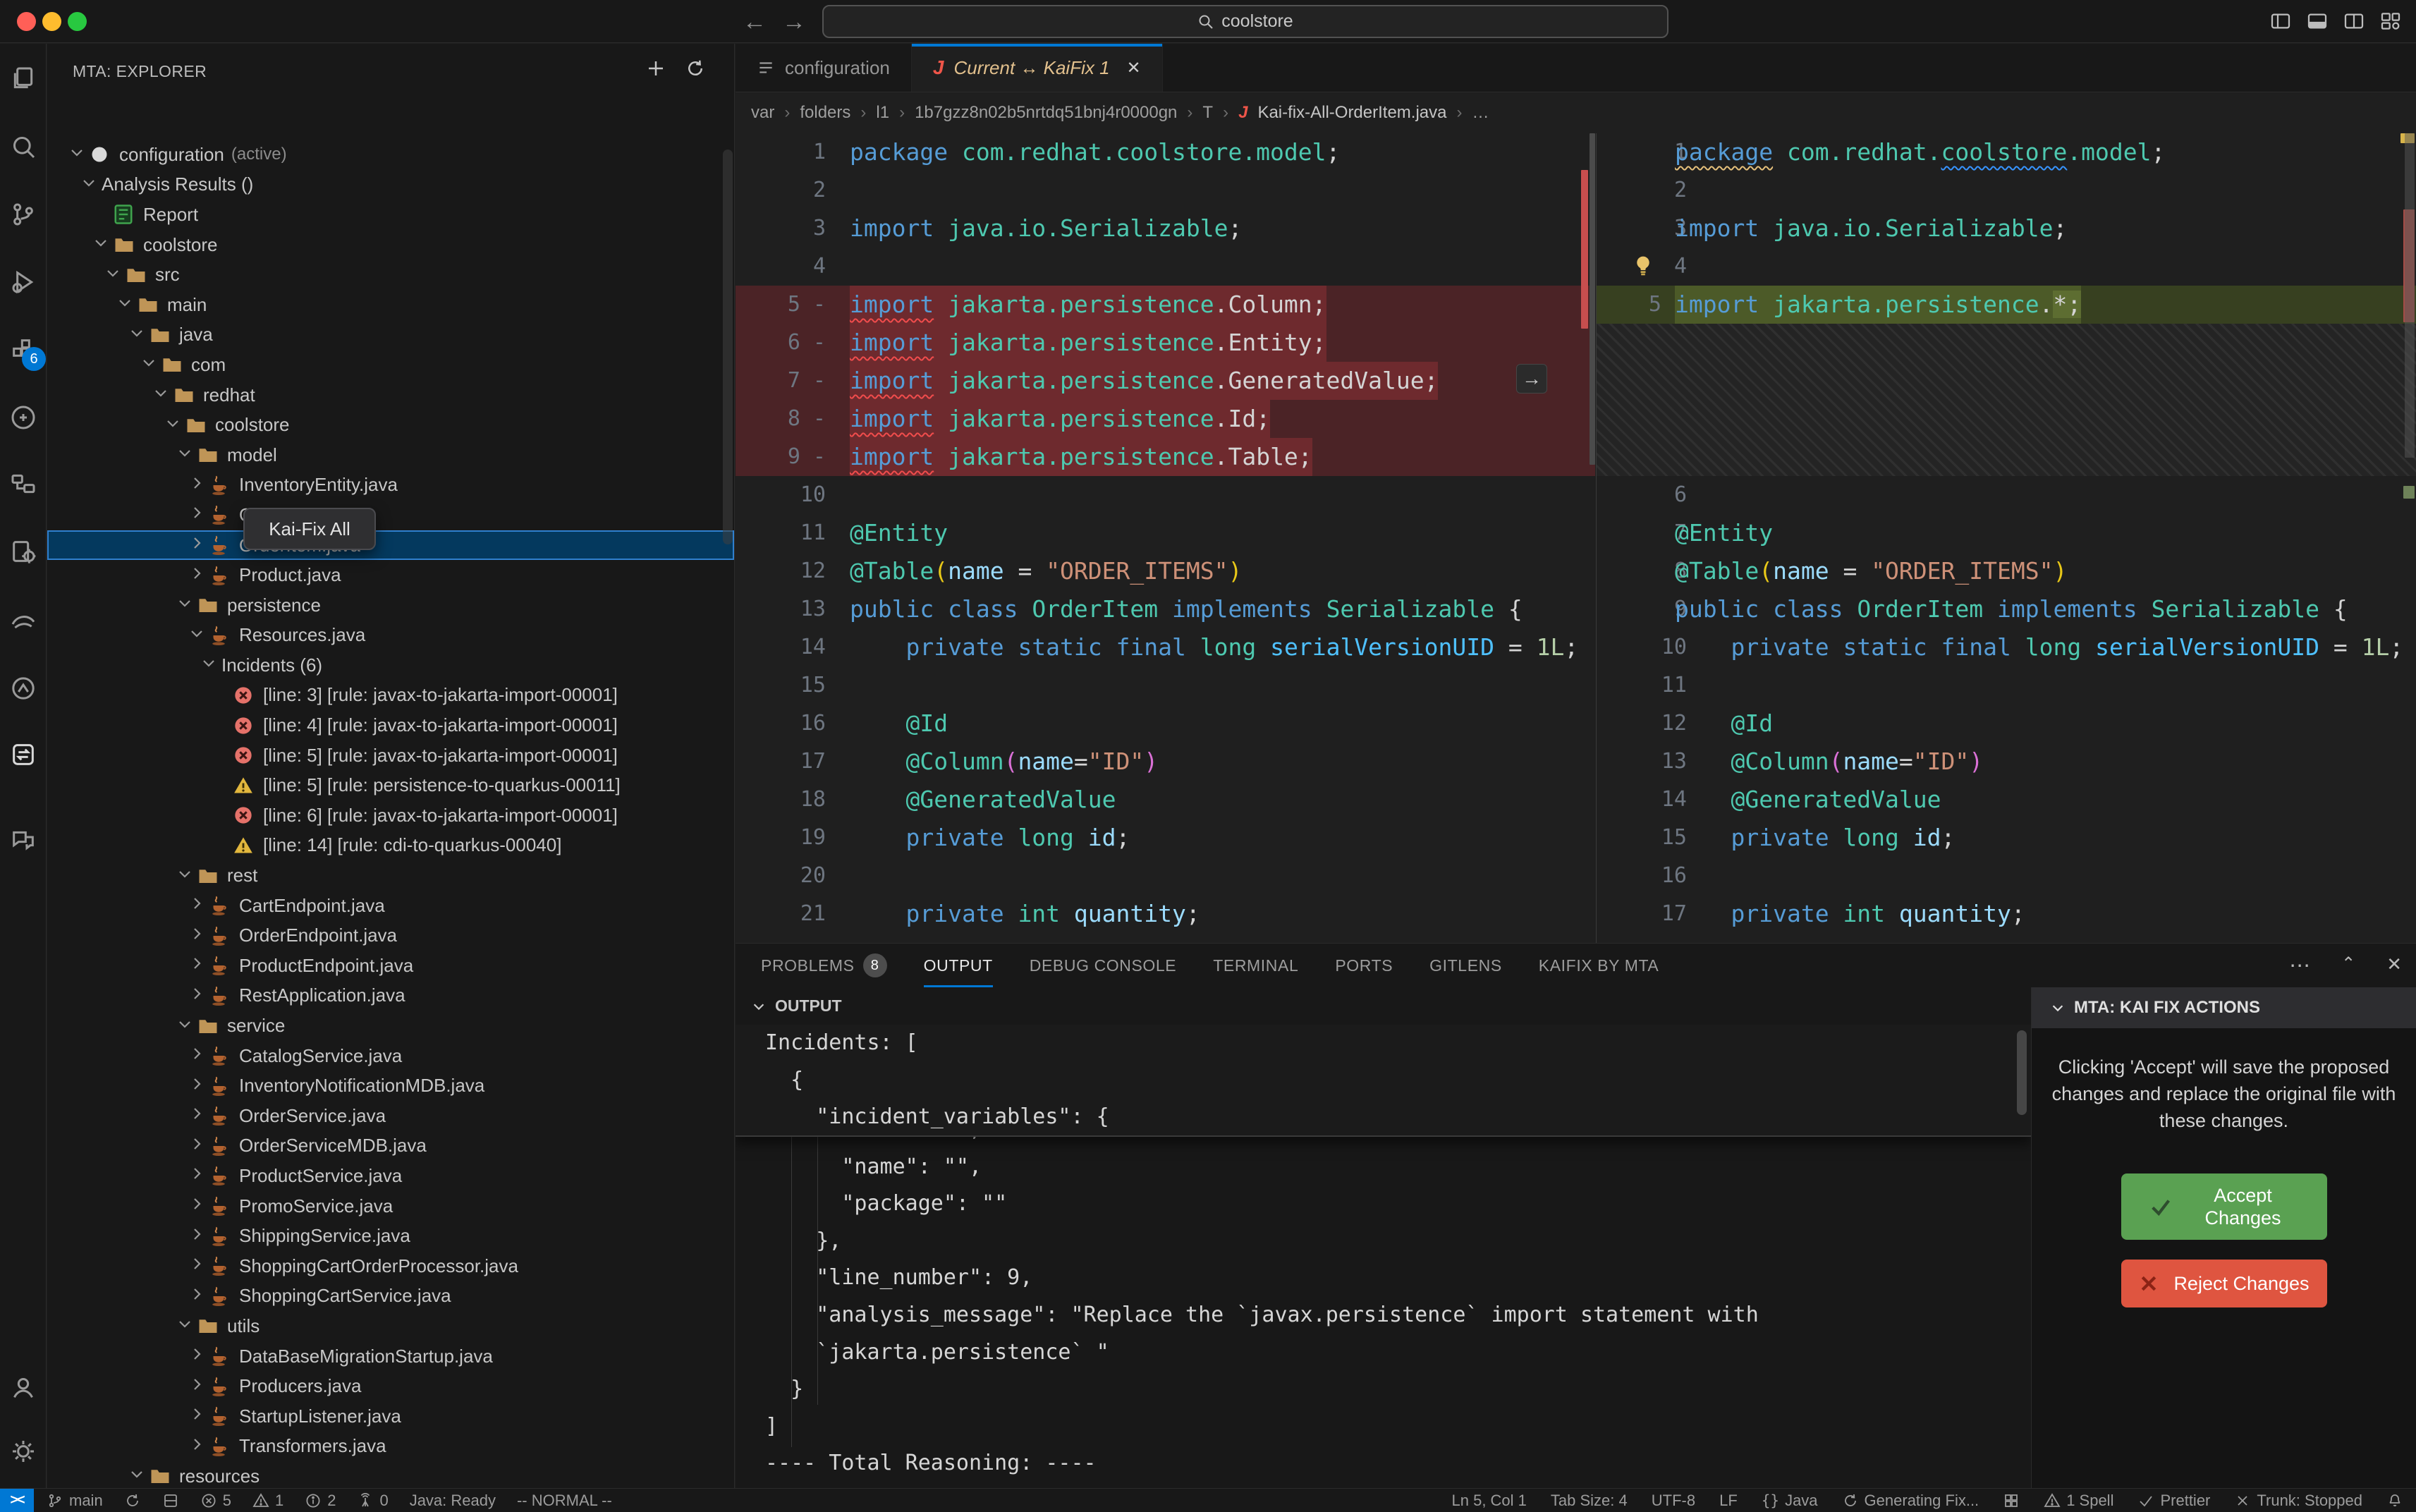 This screenshot has height=1512, width=2416. Describe the element at coordinates (391, 305) in the screenshot. I see `tree-item-main: main` at that location.